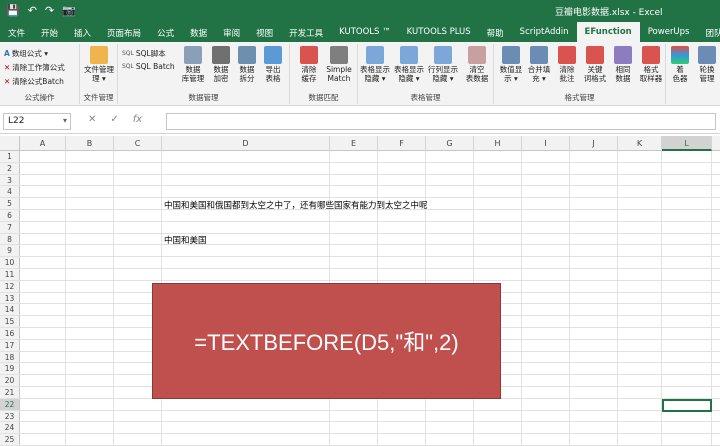 Image resolution: width=720 pixels, height=446 pixels. Describe the element at coordinates (687, 405) in the screenshot. I see `active-cell` at that location.